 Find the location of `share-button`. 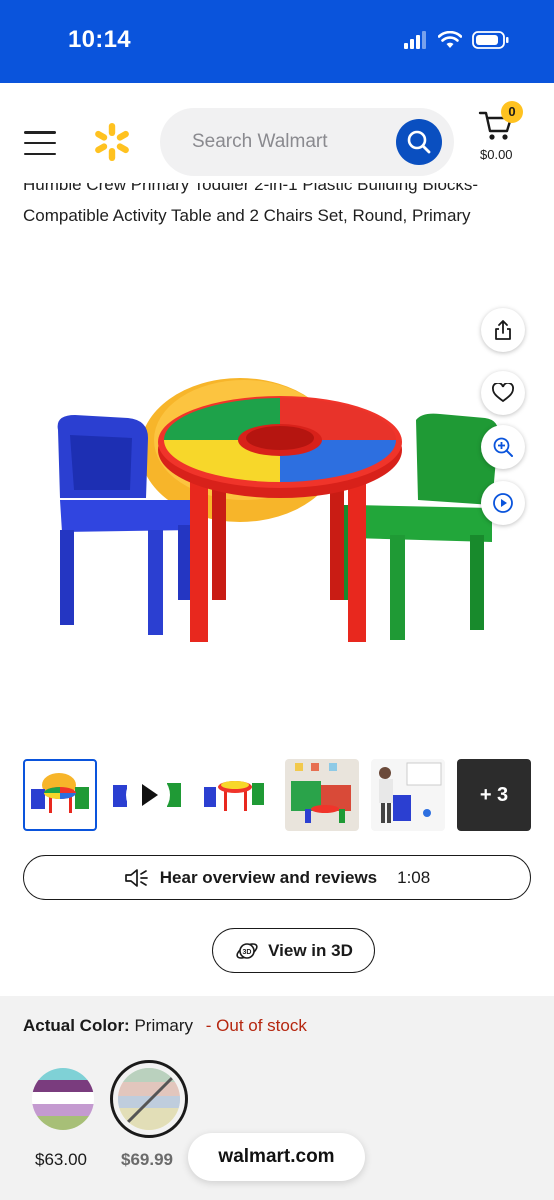

share-button is located at coordinates (503, 330).